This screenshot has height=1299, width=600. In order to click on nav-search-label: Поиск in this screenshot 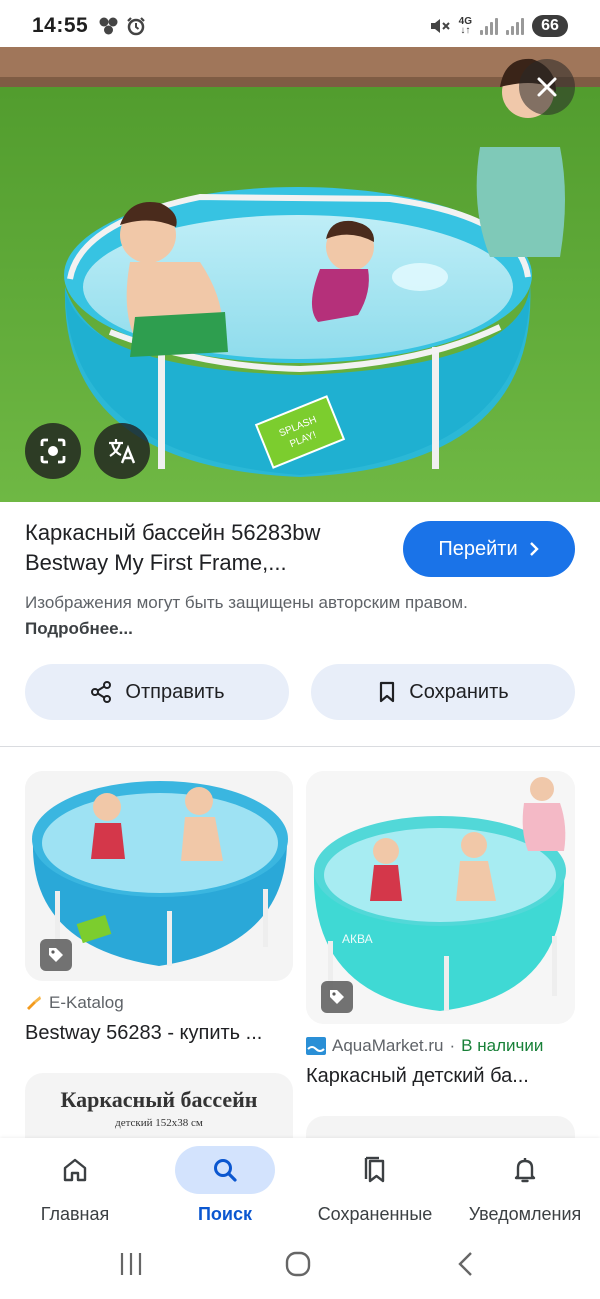, I will do `click(225, 1214)`.